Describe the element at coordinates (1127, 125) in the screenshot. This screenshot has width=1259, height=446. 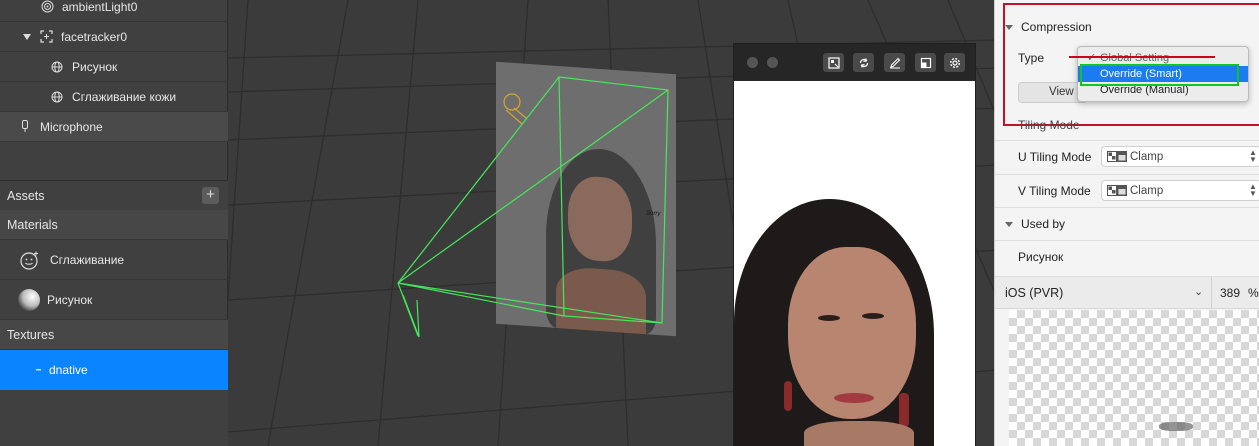
I see `tiling-section-header: Tiling Mode` at that location.